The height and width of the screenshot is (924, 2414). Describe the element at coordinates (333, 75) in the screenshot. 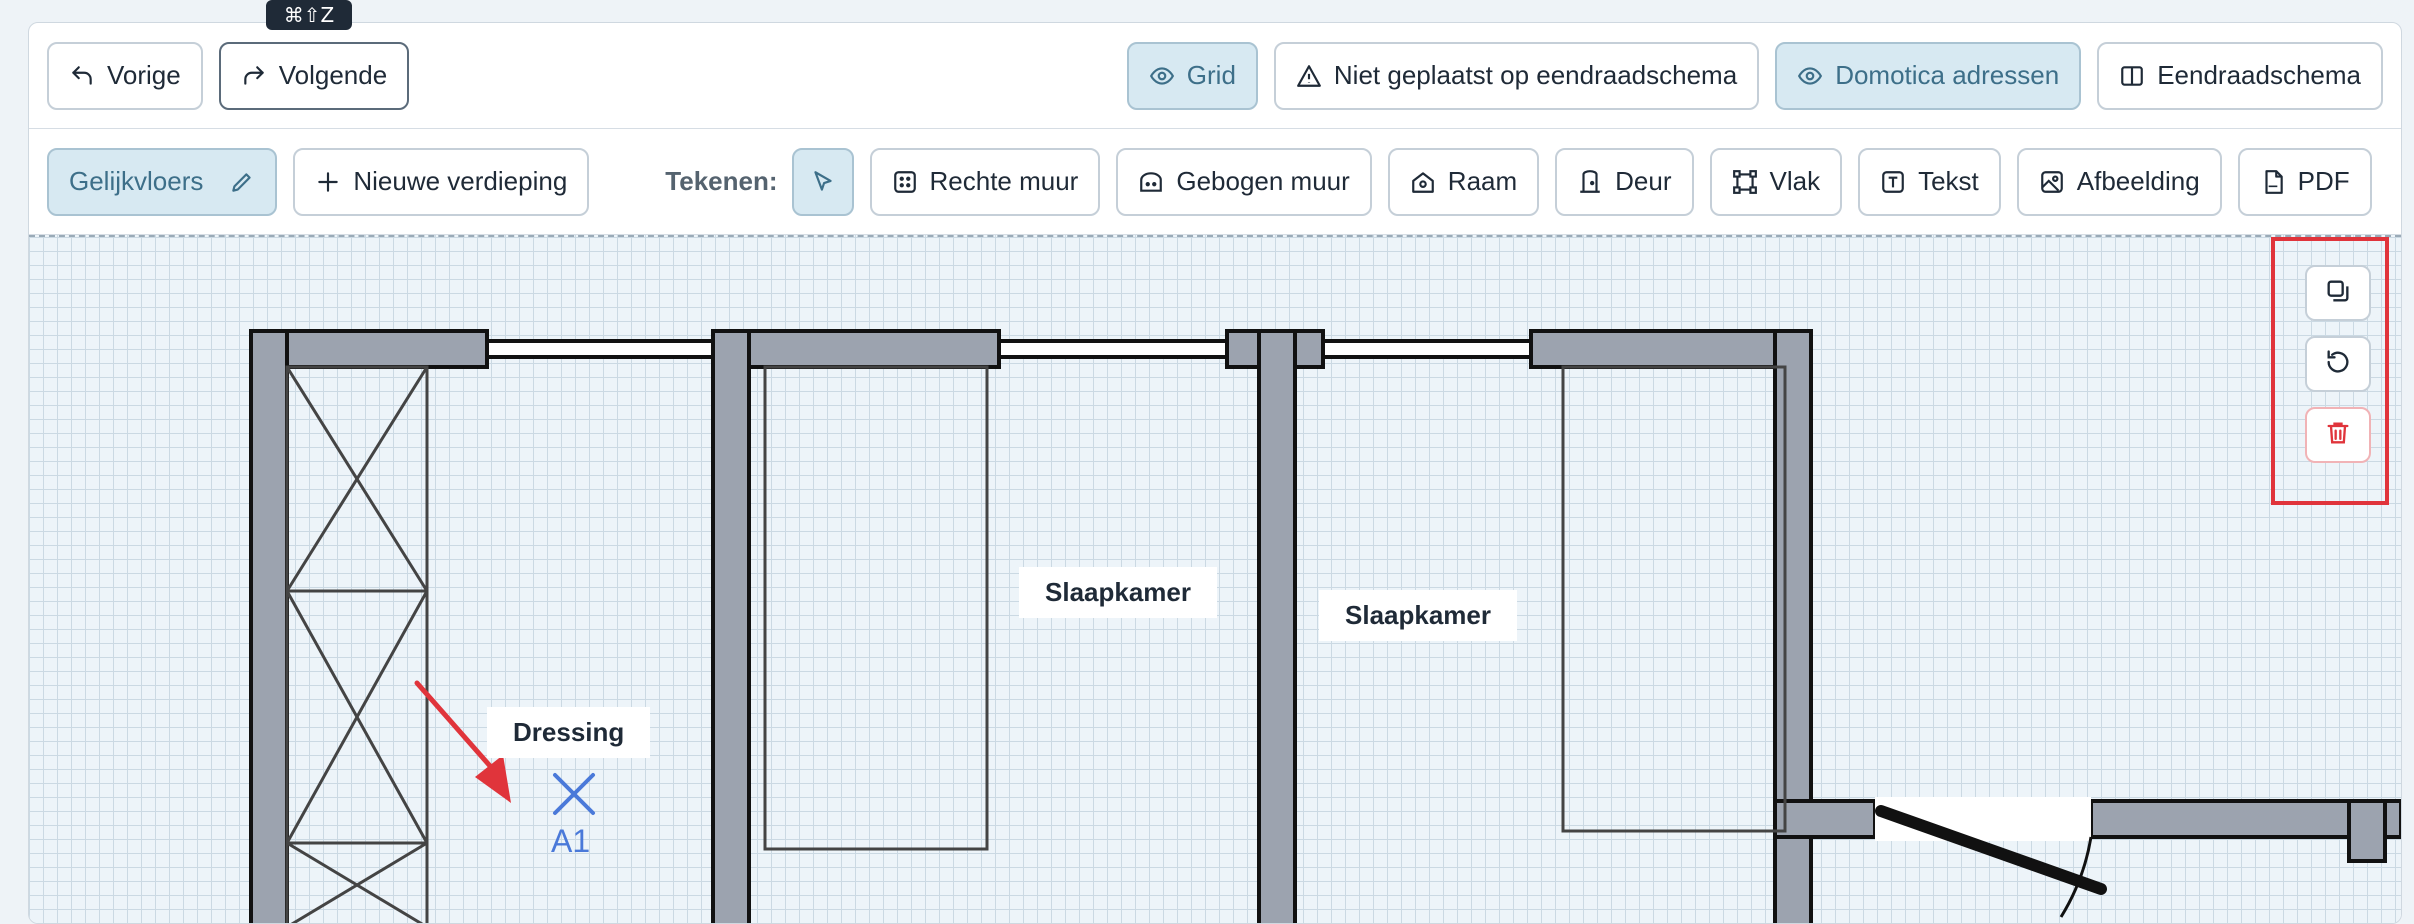

I see `redo-label: Volgende` at that location.